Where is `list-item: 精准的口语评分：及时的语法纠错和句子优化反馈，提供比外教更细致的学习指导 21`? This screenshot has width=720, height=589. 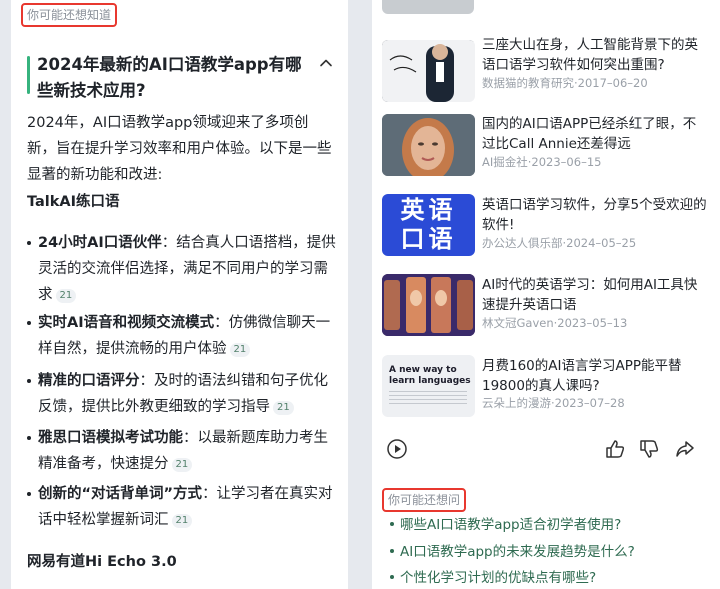
list-item: 精准的口语评分：及时的语法纠错和句子优化反馈，提供比外教更细致的学习指导 21 is located at coordinates (182, 394).